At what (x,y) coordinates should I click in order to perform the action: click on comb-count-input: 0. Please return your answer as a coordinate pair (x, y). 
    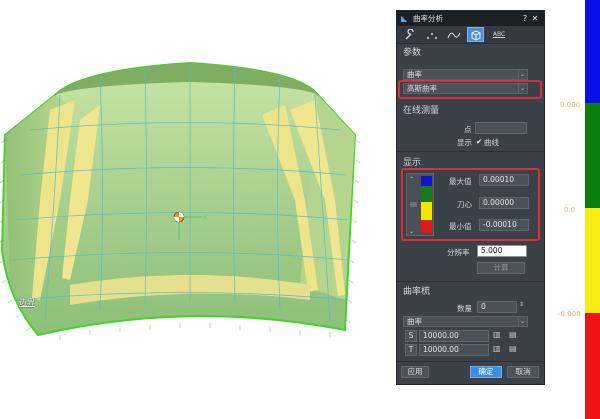
    Looking at the image, I should click on (497, 307).